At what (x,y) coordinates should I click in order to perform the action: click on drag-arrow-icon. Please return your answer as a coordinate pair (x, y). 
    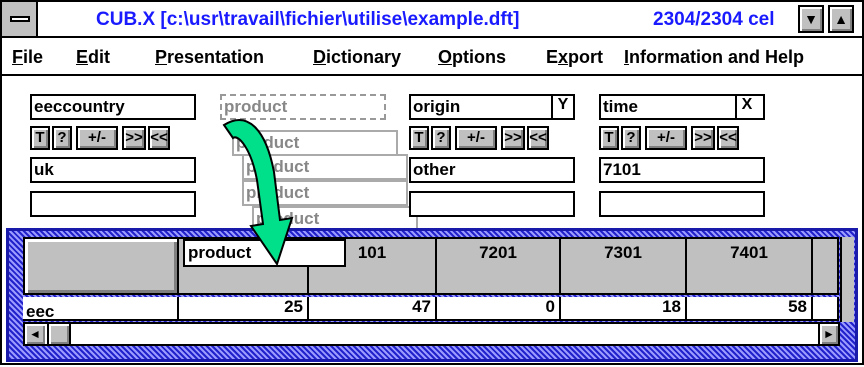
    Looking at the image, I should click on (258, 193).